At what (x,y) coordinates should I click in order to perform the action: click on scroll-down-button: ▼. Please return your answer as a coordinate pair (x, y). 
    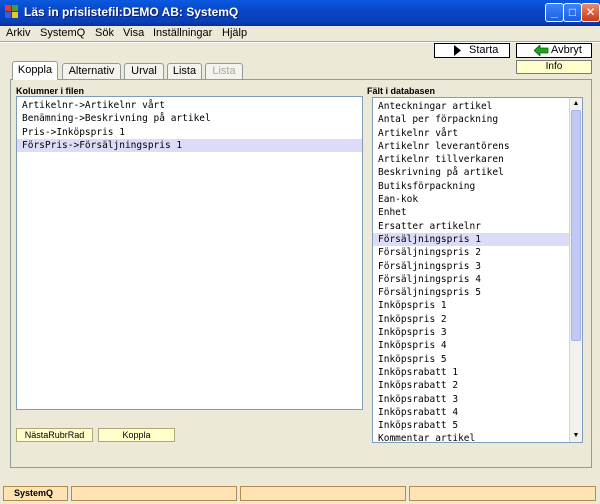
    Looking at the image, I should click on (576, 436).